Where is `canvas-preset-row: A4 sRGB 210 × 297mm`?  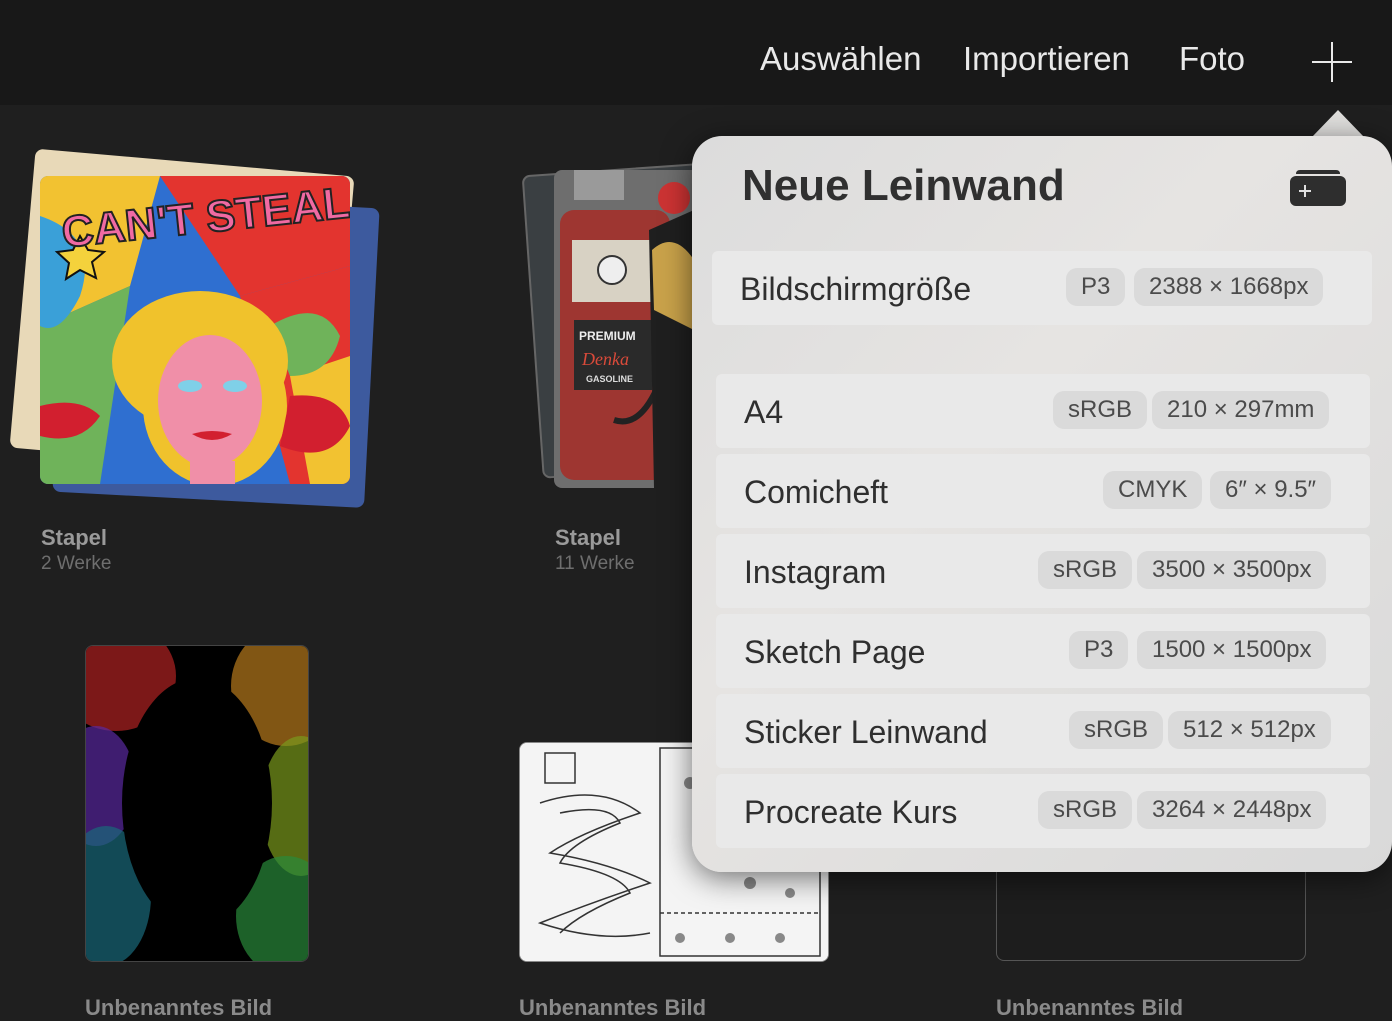
canvas-preset-row: A4 sRGB 210 × 297mm is located at coordinates (1043, 411).